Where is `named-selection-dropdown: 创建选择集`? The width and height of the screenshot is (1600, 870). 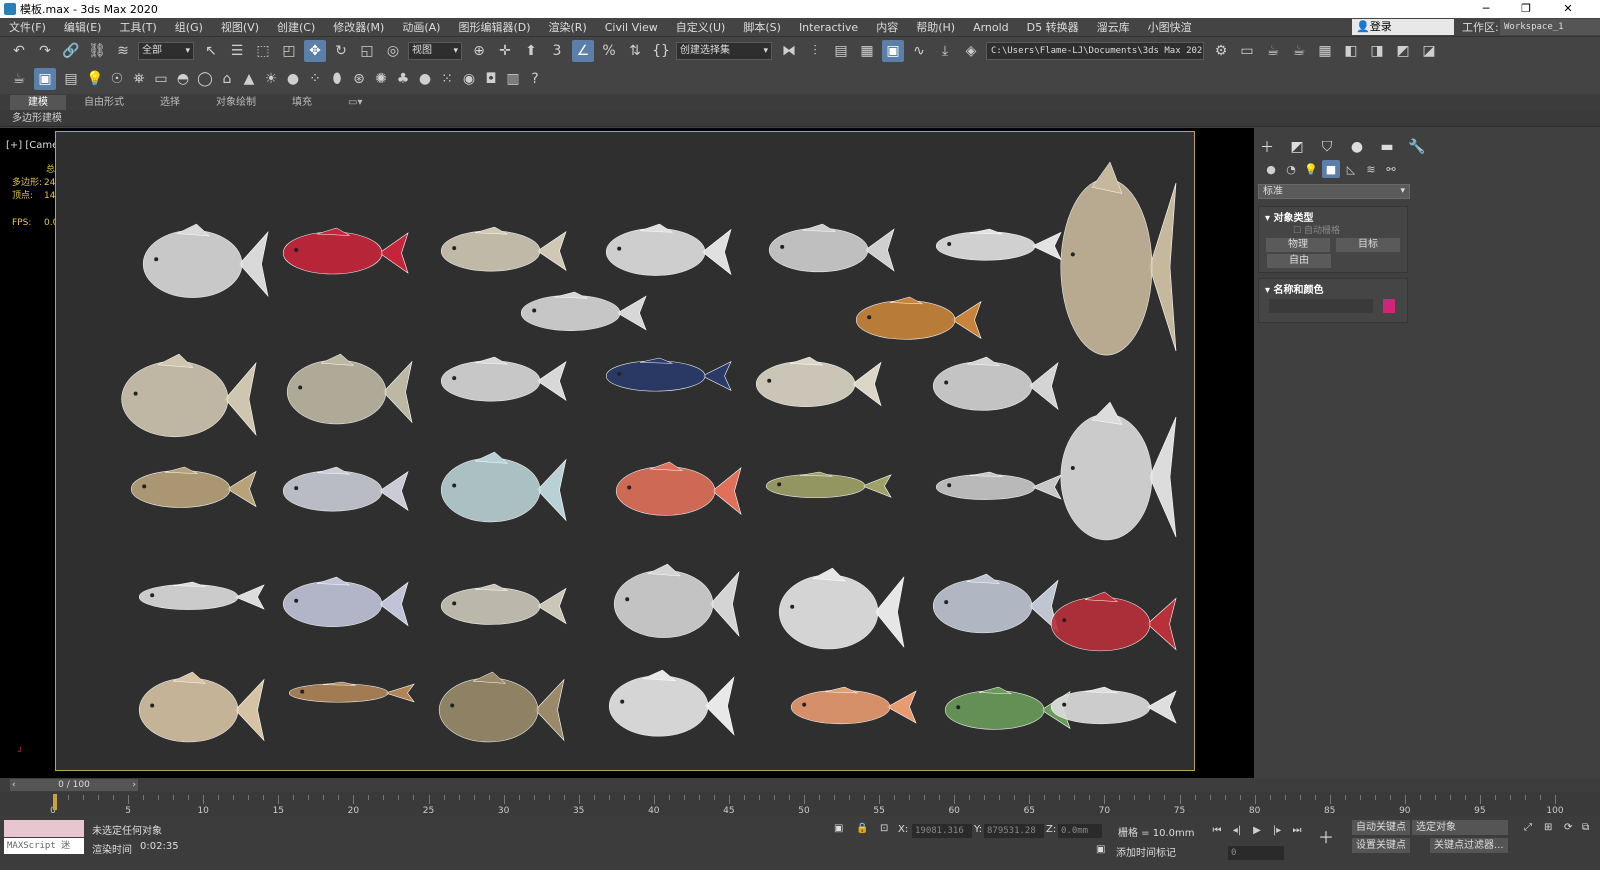 named-selection-dropdown: 创建选择集 is located at coordinates (724, 51).